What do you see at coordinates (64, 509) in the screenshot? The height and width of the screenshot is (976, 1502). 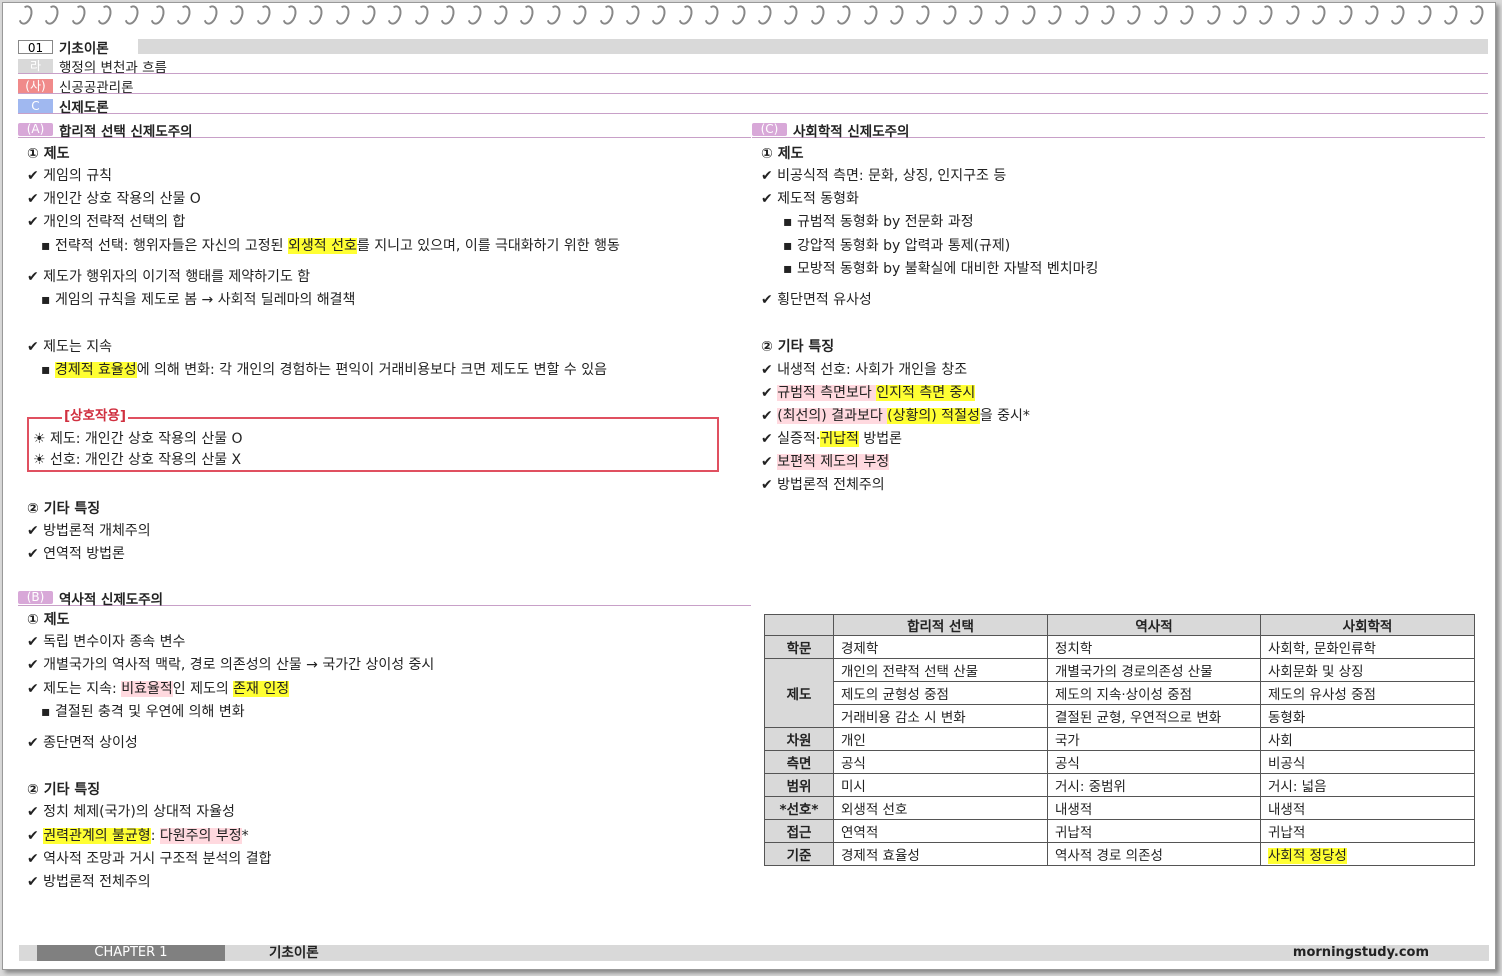 I see `a-heading-2: ② 기타 특징` at bounding box center [64, 509].